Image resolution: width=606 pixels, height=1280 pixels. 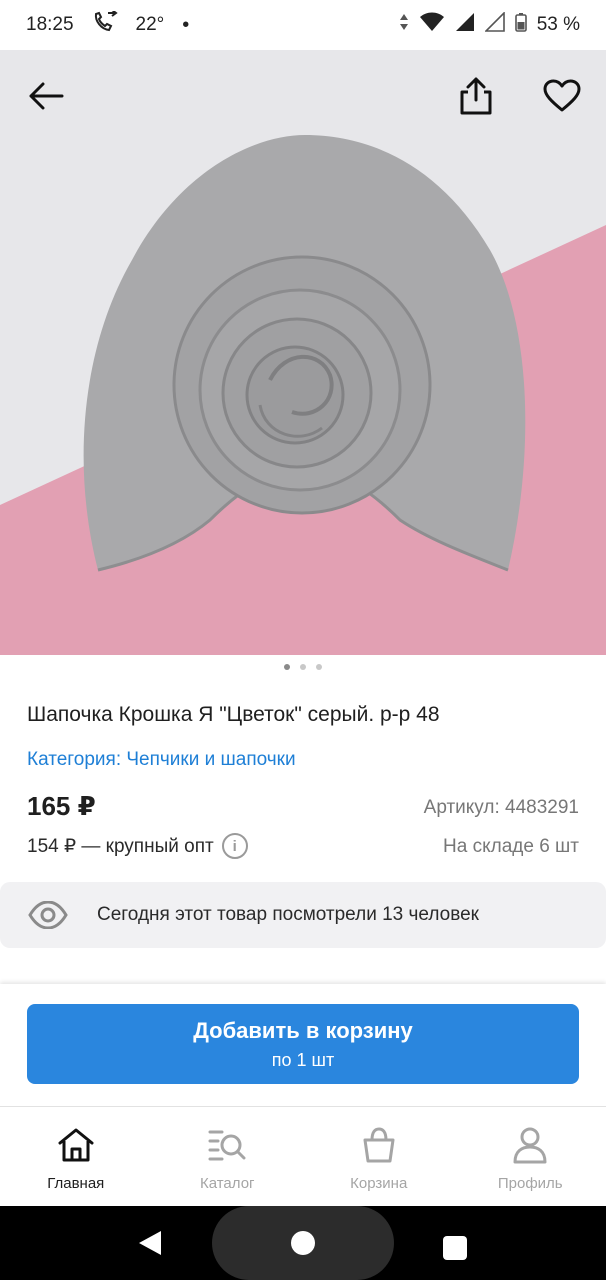 I want to click on tab-catalog: Каталог, so click(x=228, y=1156).